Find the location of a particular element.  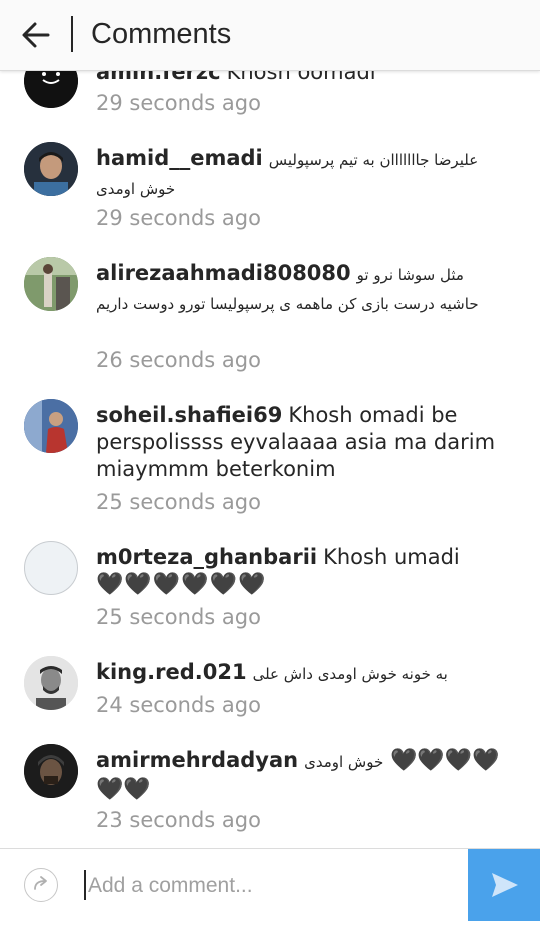

comment-timestamp: 26 seconds ago is located at coordinates (178, 360).